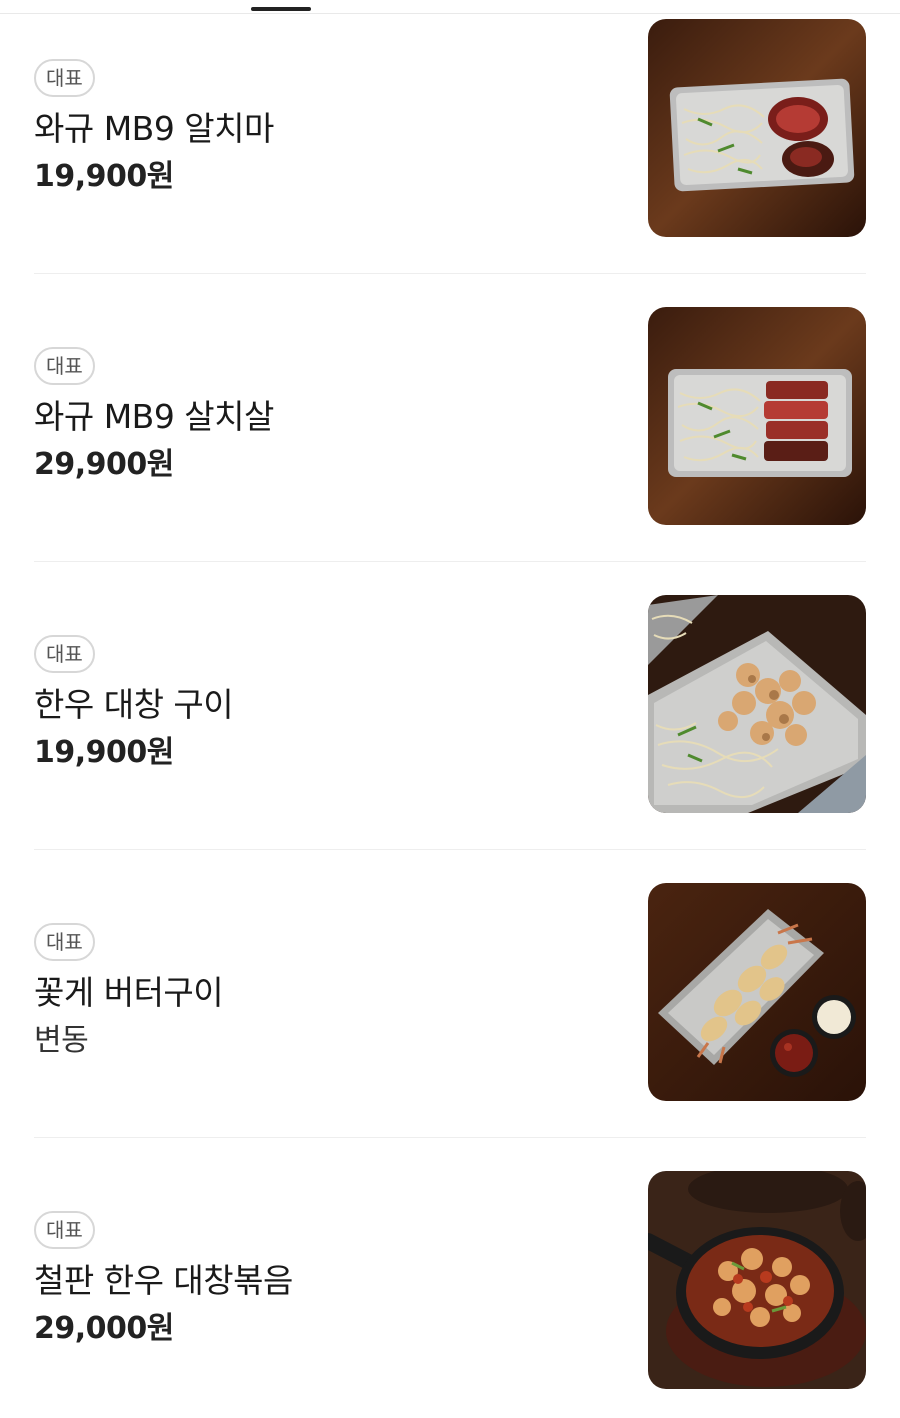 The width and height of the screenshot is (900, 1418). I want to click on butter-crab-image, so click(757, 992).